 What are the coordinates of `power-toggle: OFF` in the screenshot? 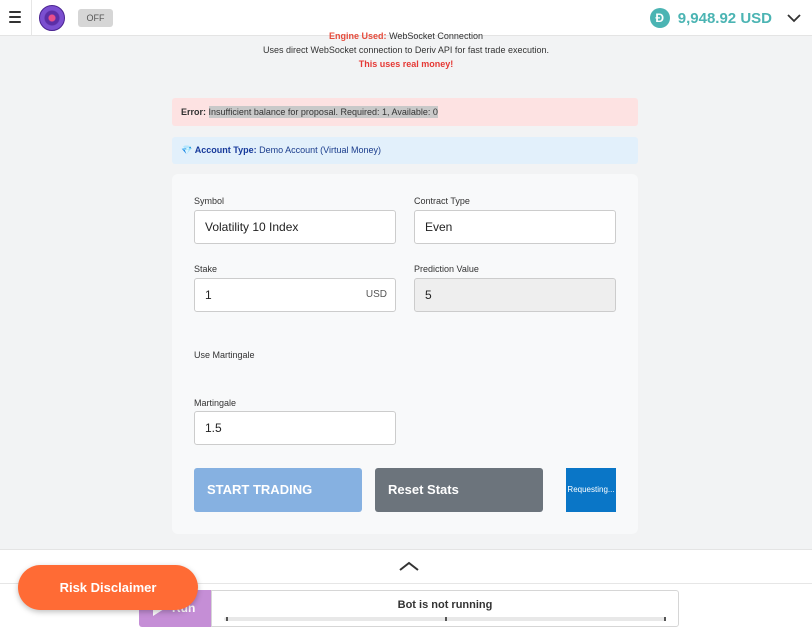 It's located at (95, 18).